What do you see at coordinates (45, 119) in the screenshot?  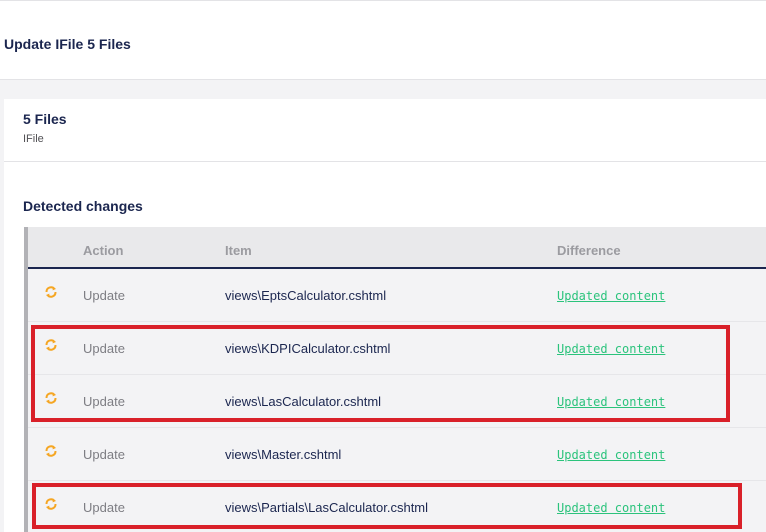 I see `panel-title: 5 Files` at bounding box center [45, 119].